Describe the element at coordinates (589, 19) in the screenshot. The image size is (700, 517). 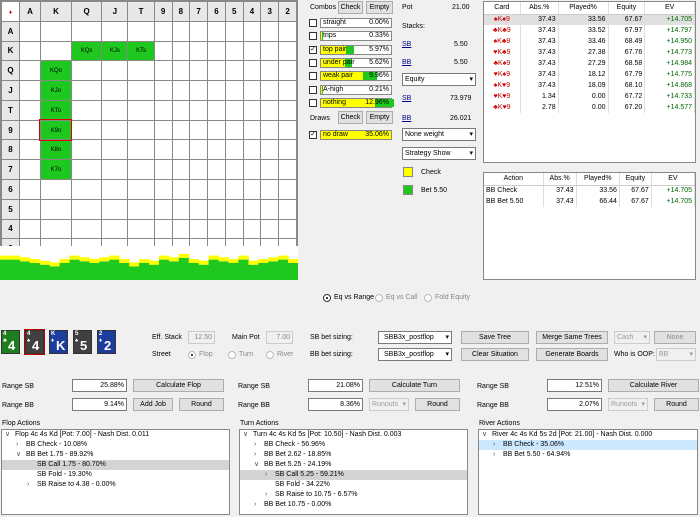
I see `table-row: ♠K♠9 37.43 33.56 67.67 +14.705` at that location.